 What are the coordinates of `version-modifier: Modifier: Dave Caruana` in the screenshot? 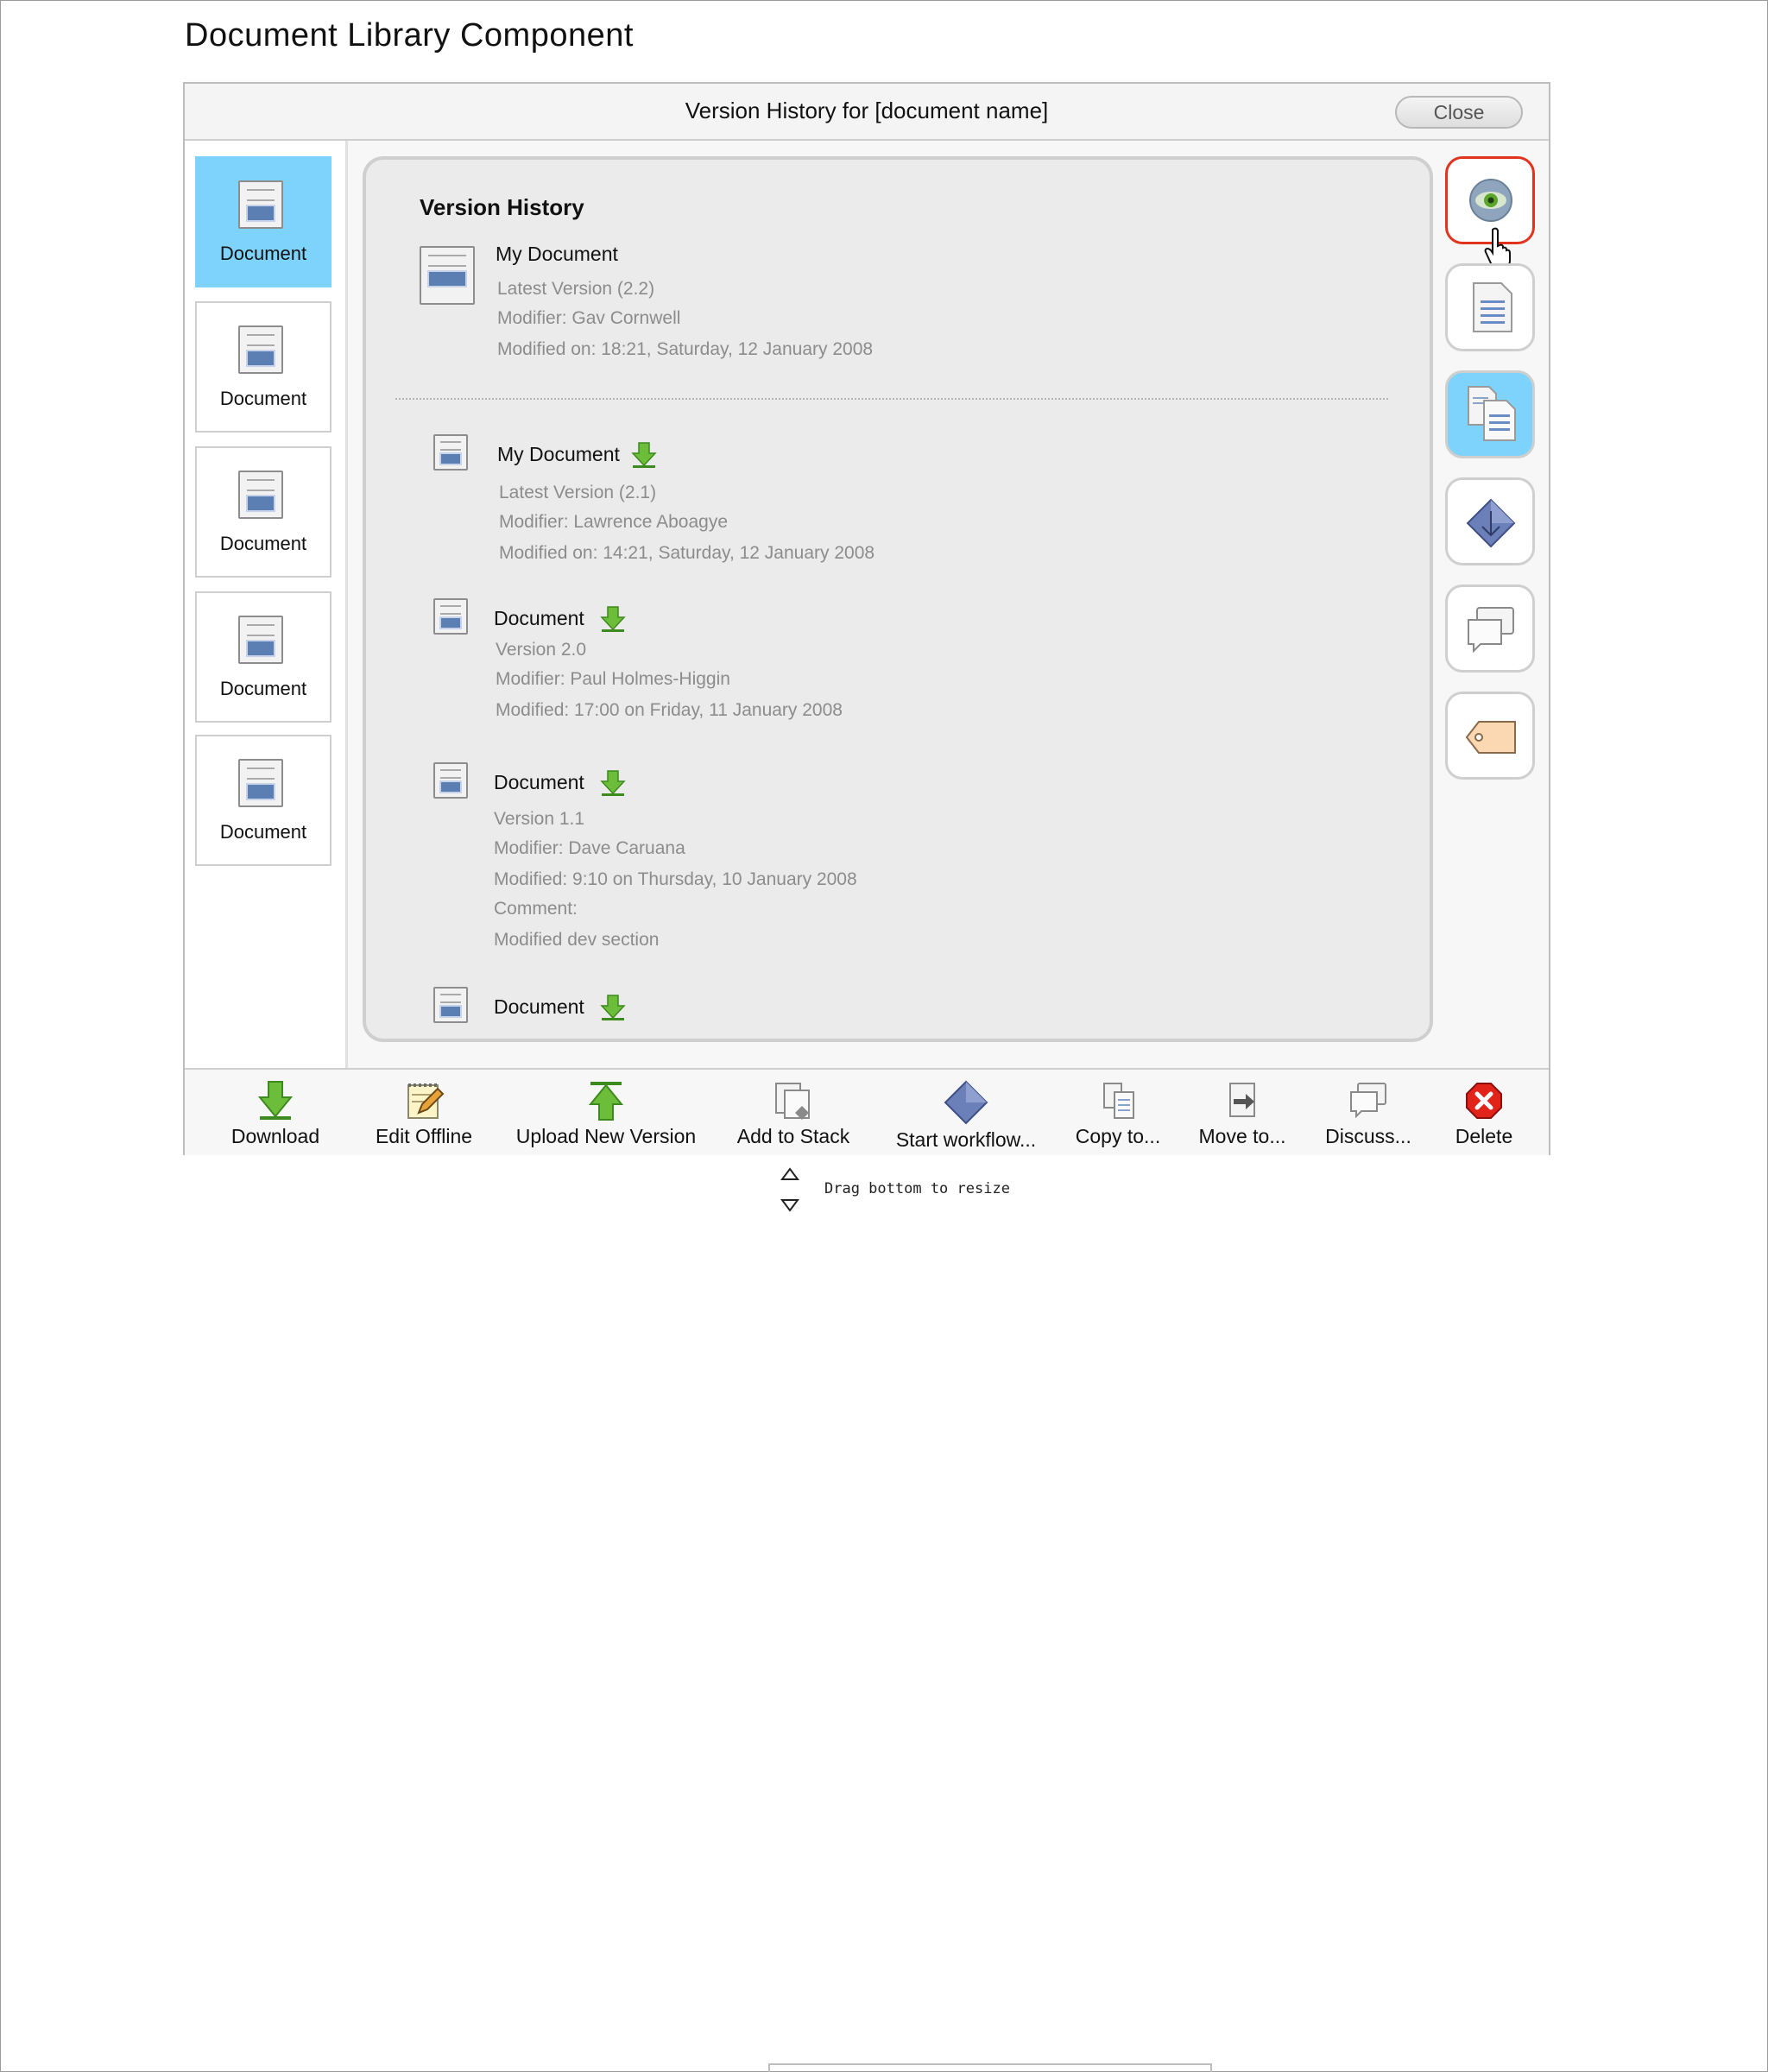 It's located at (590, 848).